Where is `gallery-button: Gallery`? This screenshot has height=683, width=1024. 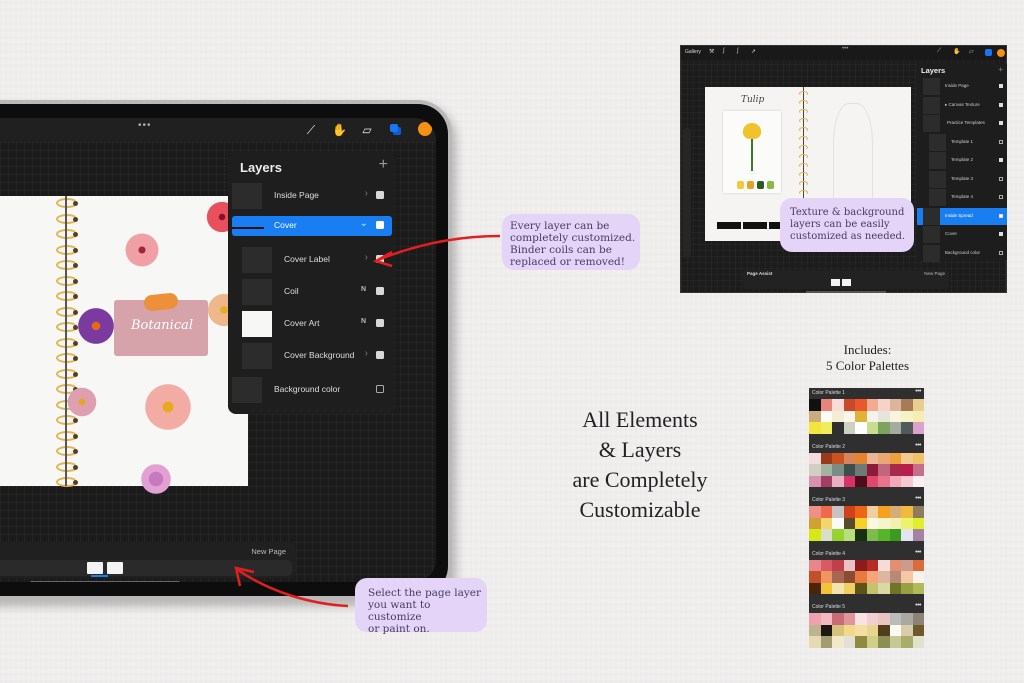
gallery-button: Gallery is located at coordinates (693, 52).